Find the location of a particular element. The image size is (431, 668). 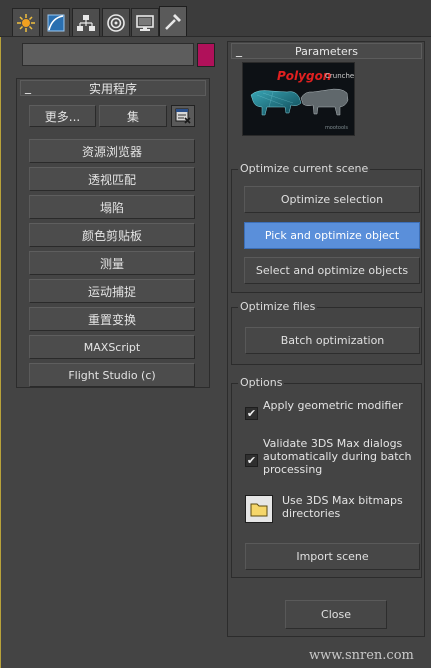

configure-sets-icon is located at coordinates (183, 116).